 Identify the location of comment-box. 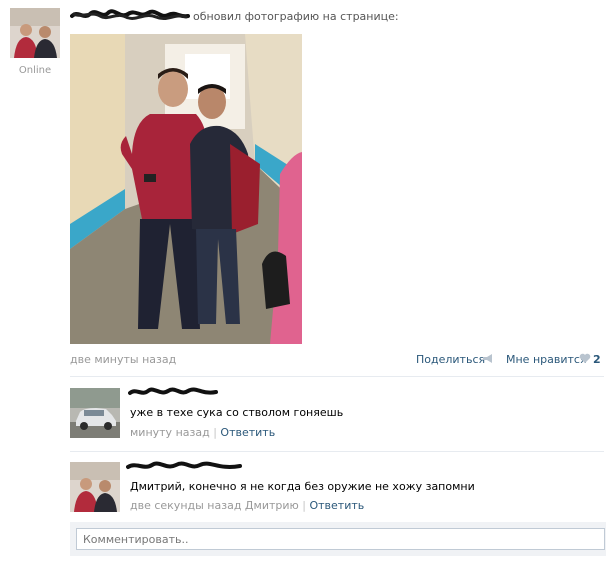
(338, 539).